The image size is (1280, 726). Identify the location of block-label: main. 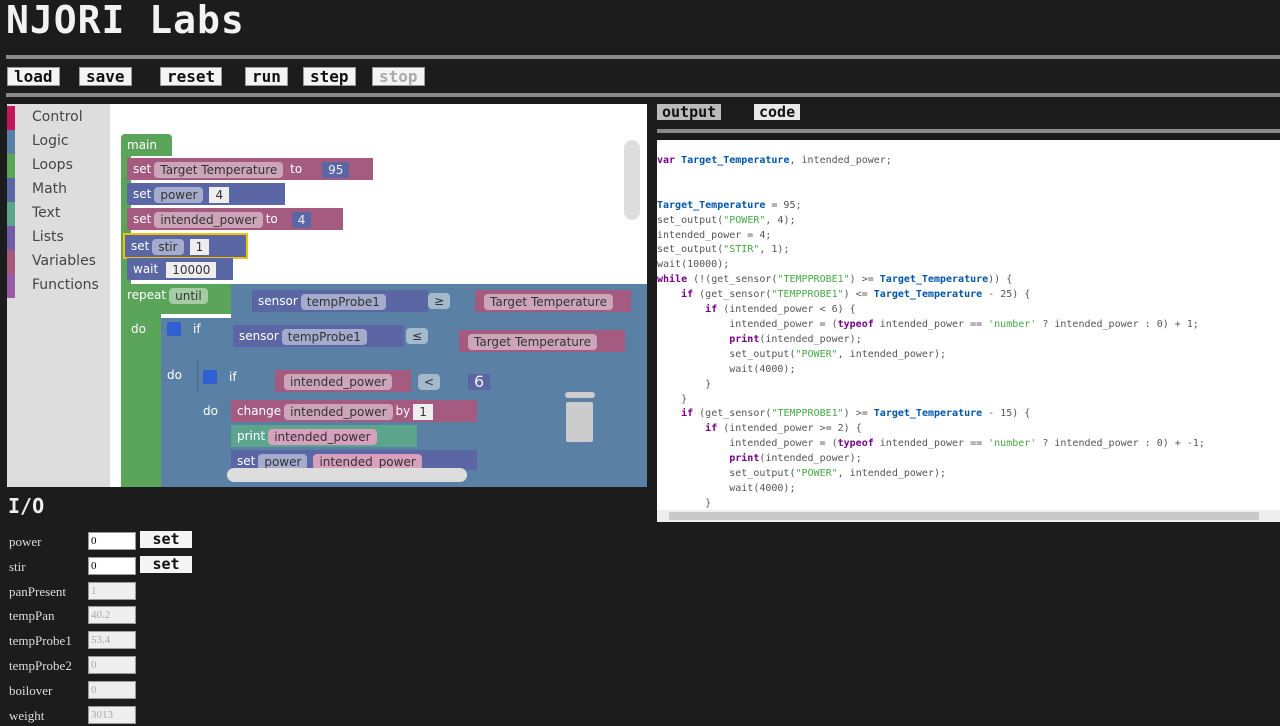
(142, 145).